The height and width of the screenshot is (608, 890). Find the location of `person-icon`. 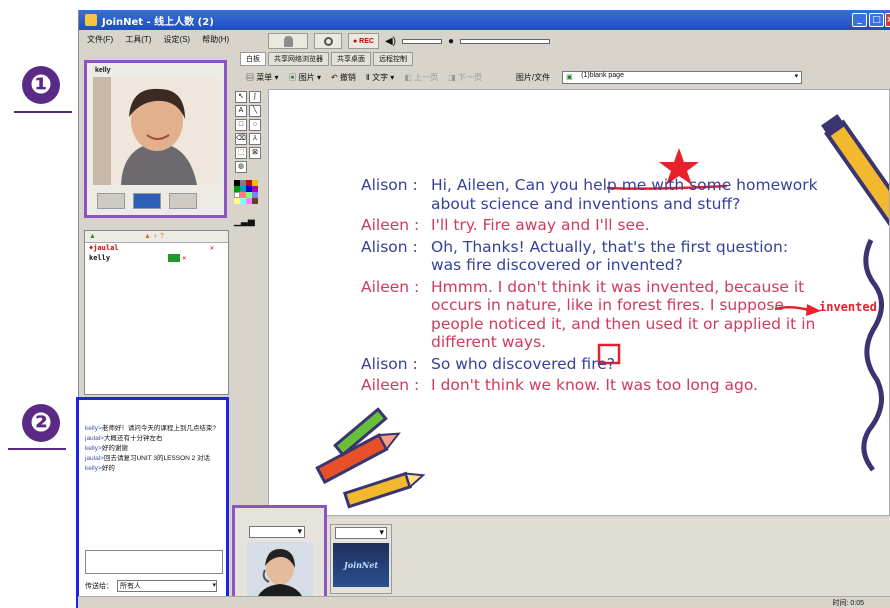

person-icon is located at coordinates (288, 41).